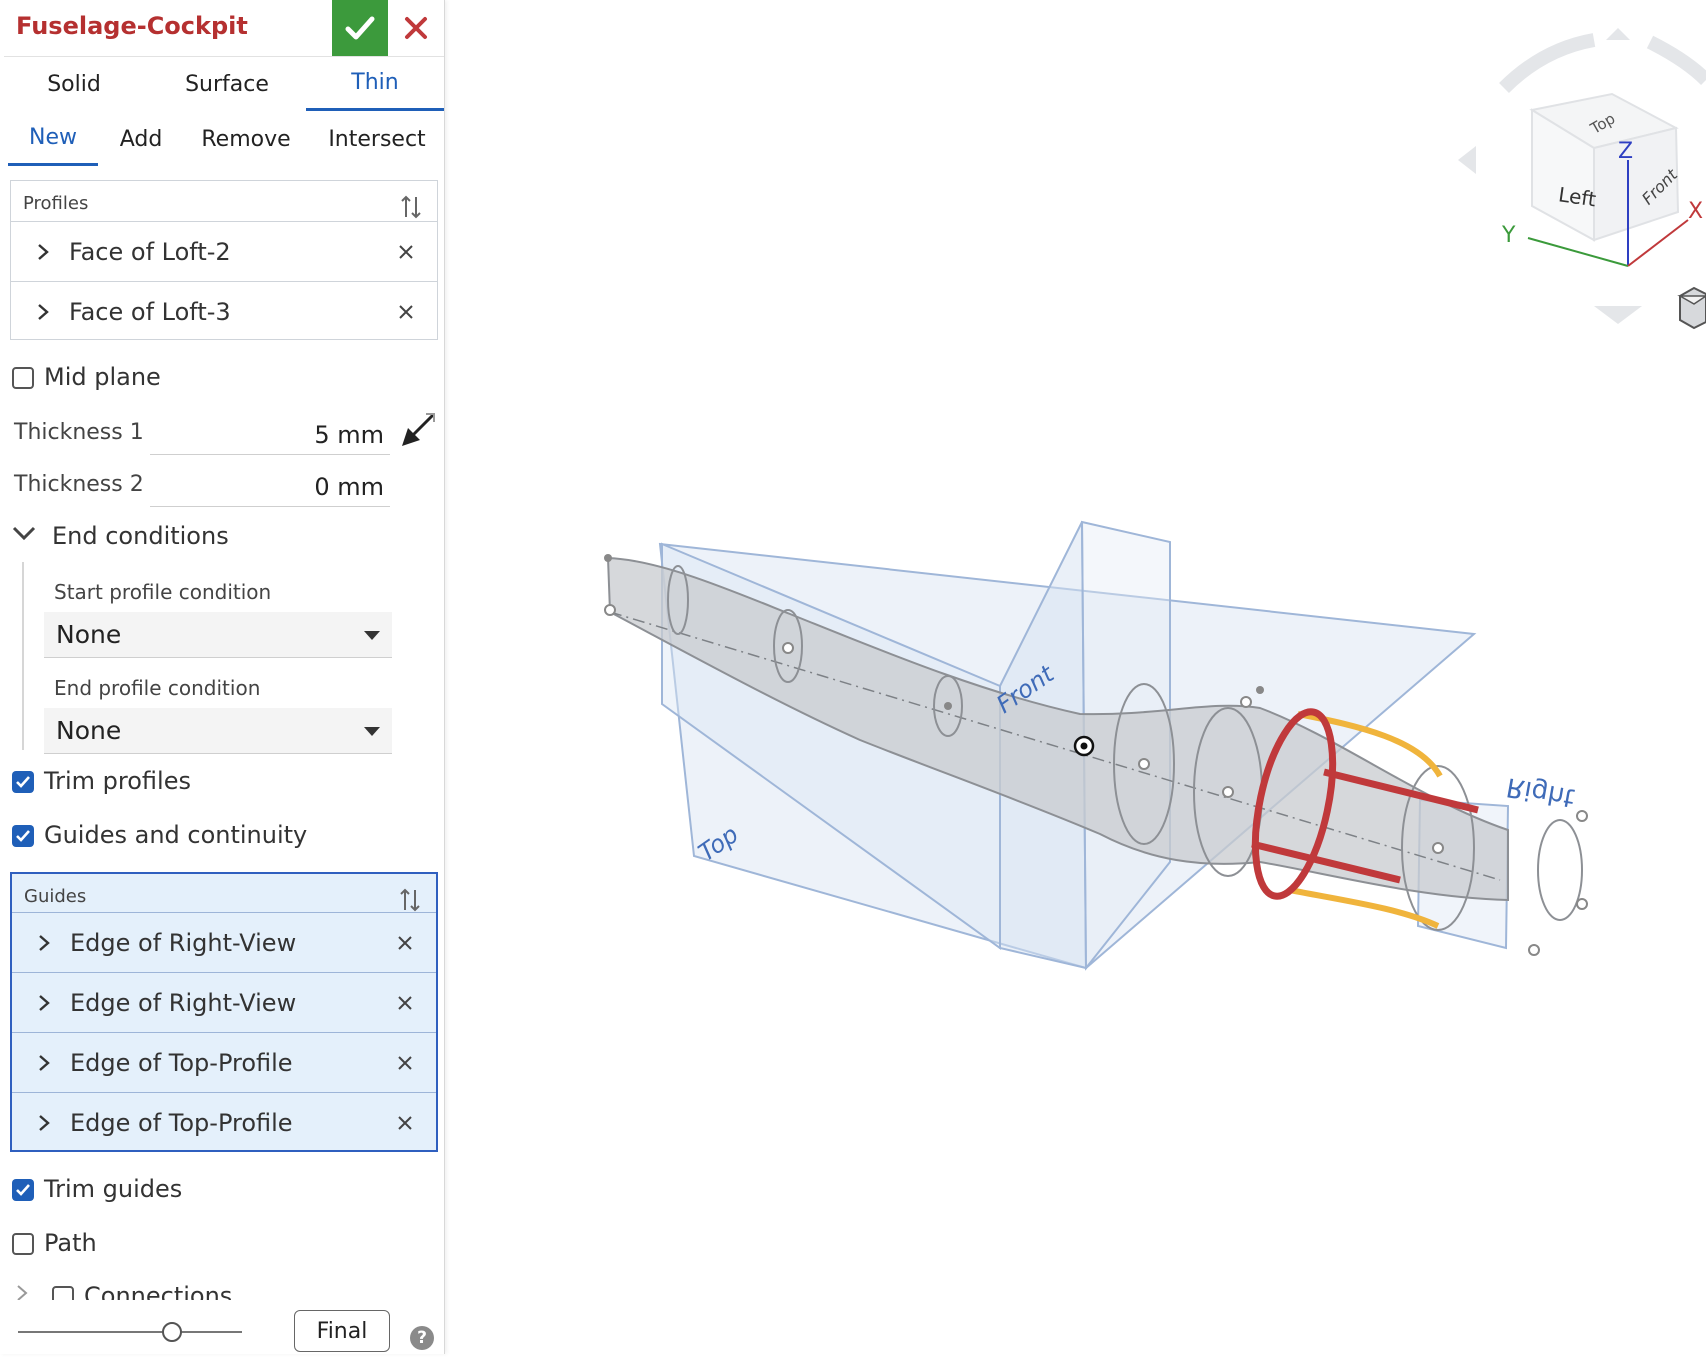 Image resolution: width=1706 pixels, height=1358 pixels. What do you see at coordinates (222, 1285) in the screenshot?
I see `connections-row: Connections` at bounding box center [222, 1285].